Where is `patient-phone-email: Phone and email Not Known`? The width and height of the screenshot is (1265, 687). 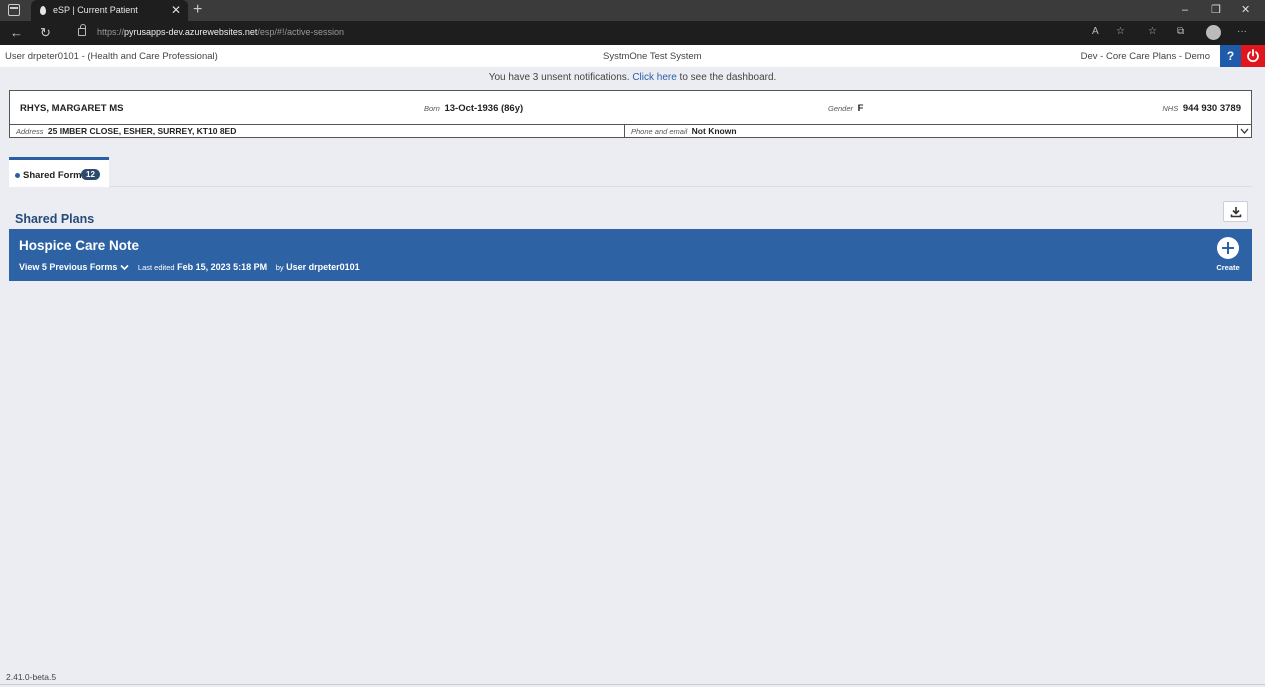
patient-phone-email: Phone and email Not Known is located at coordinates (684, 131).